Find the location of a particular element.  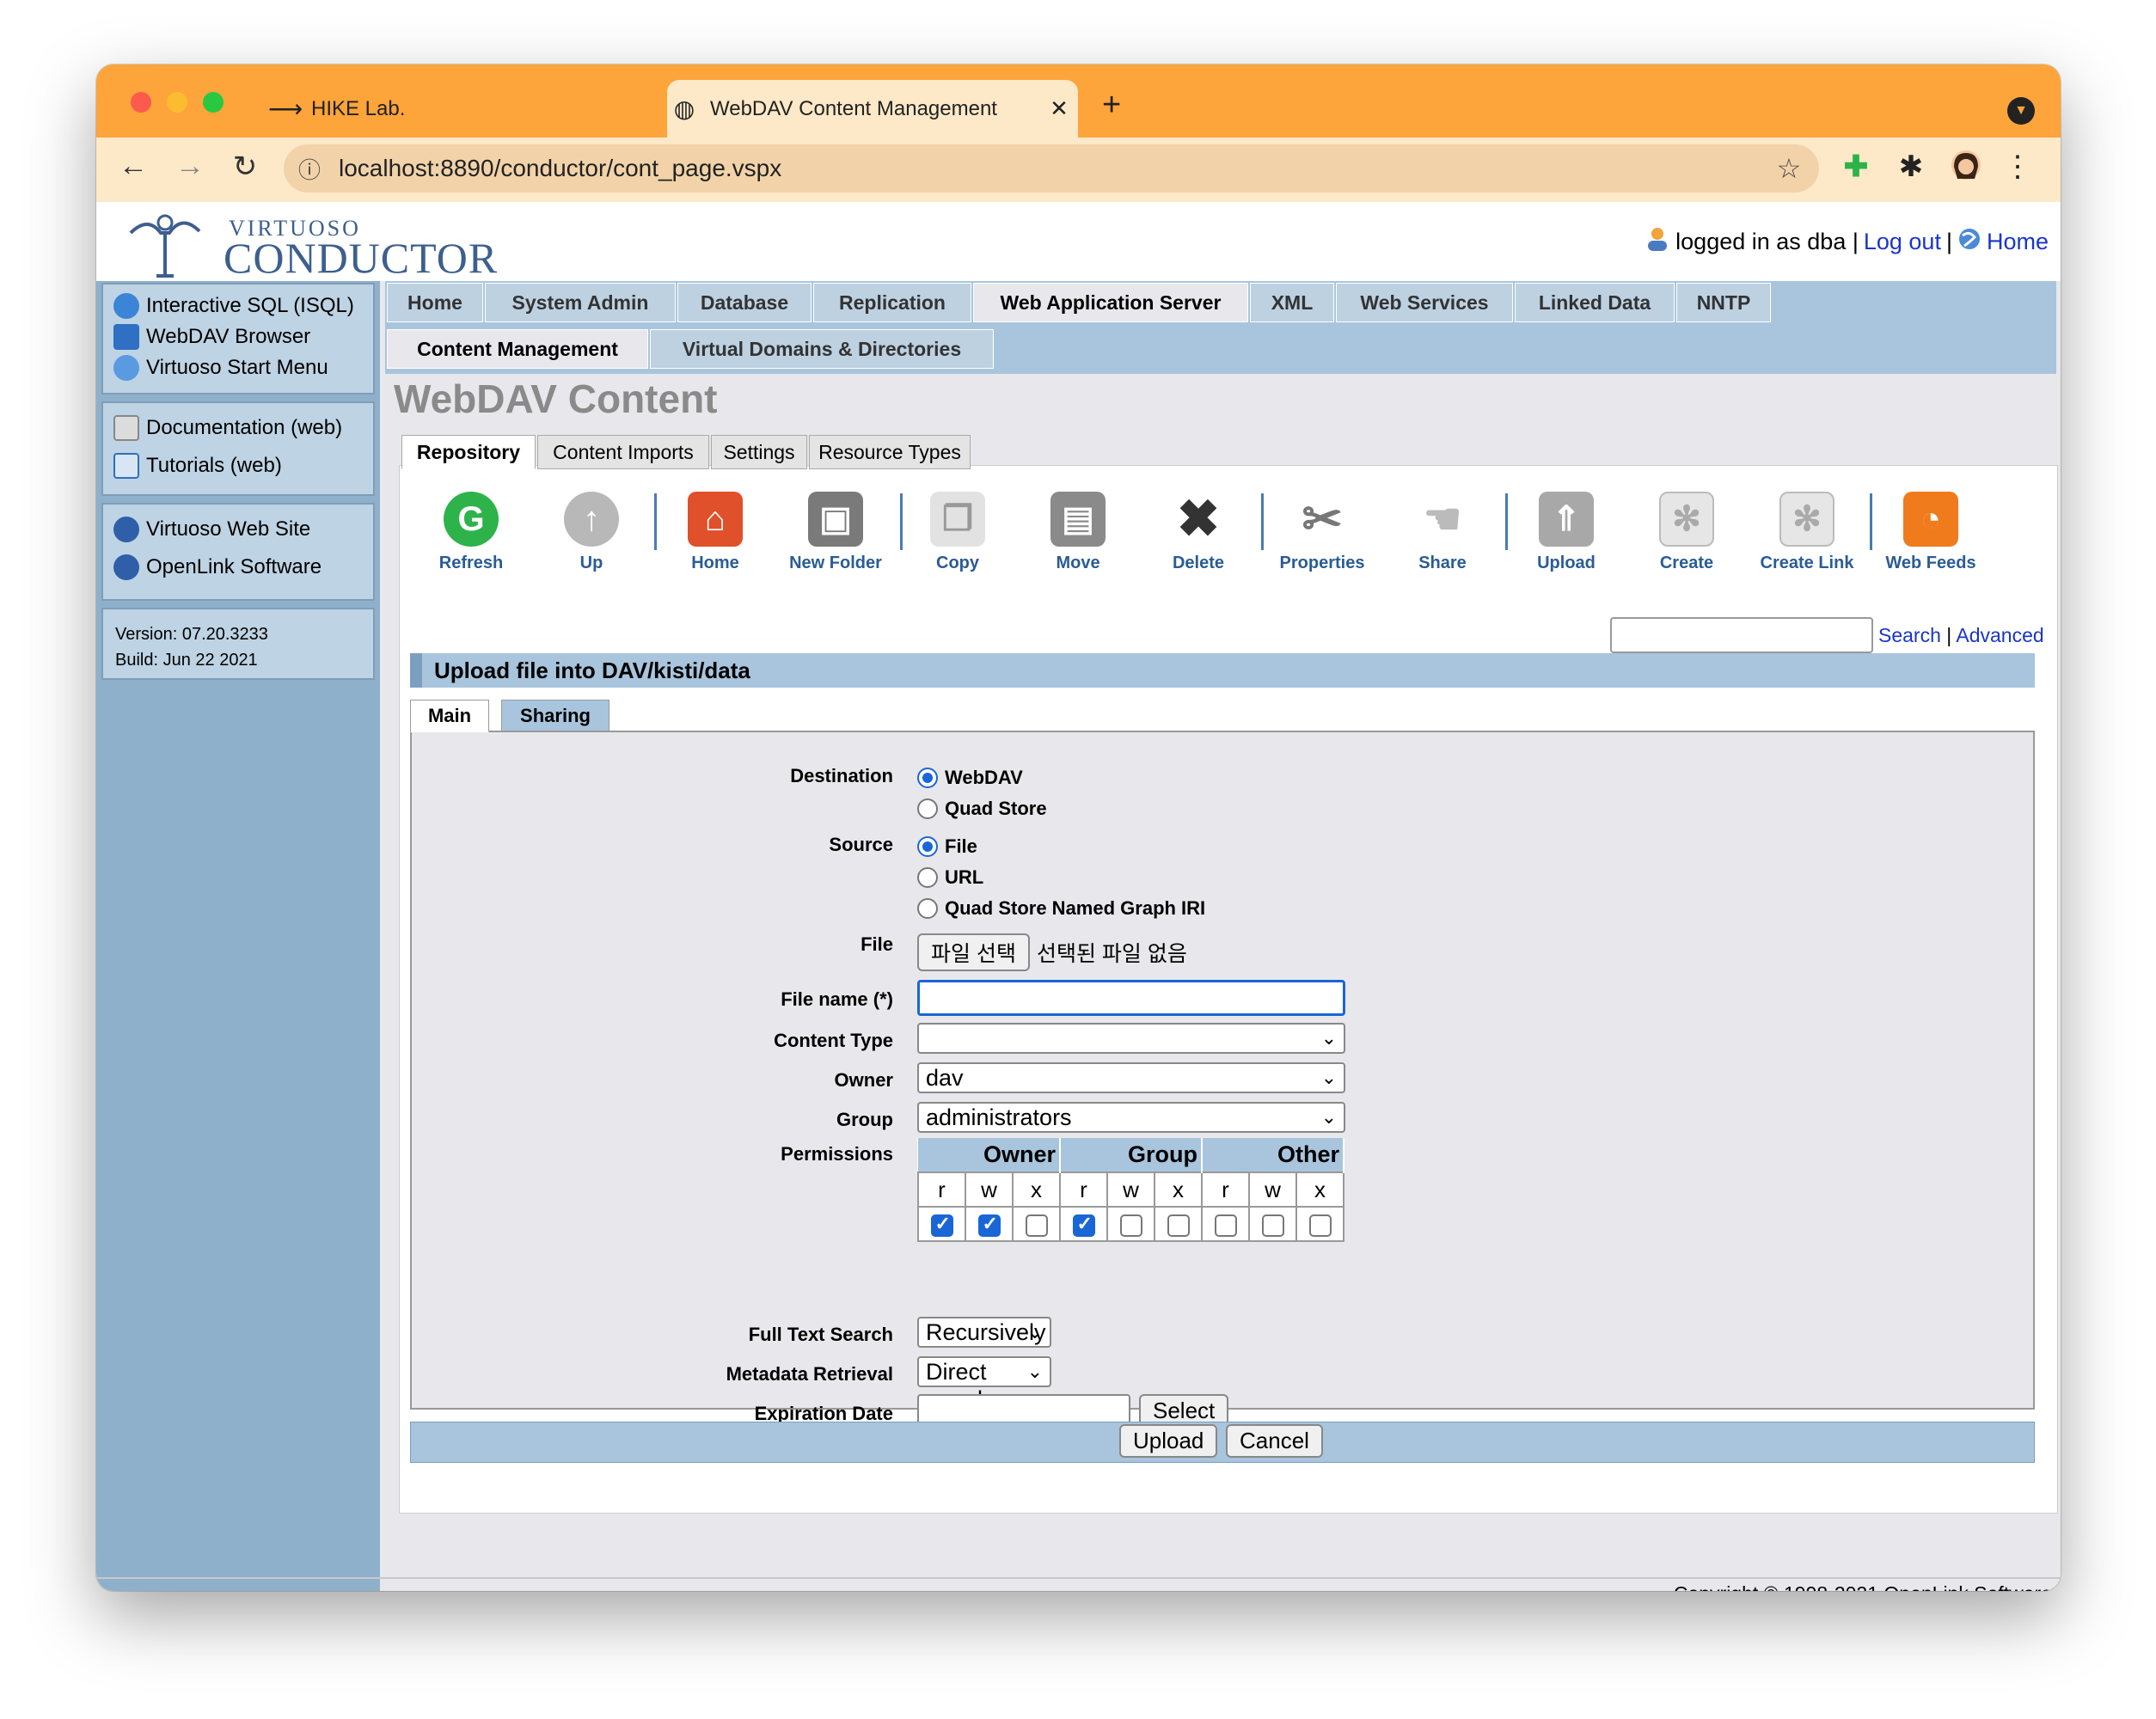

content-type-select: ⌄ is located at coordinates (1131, 1038).